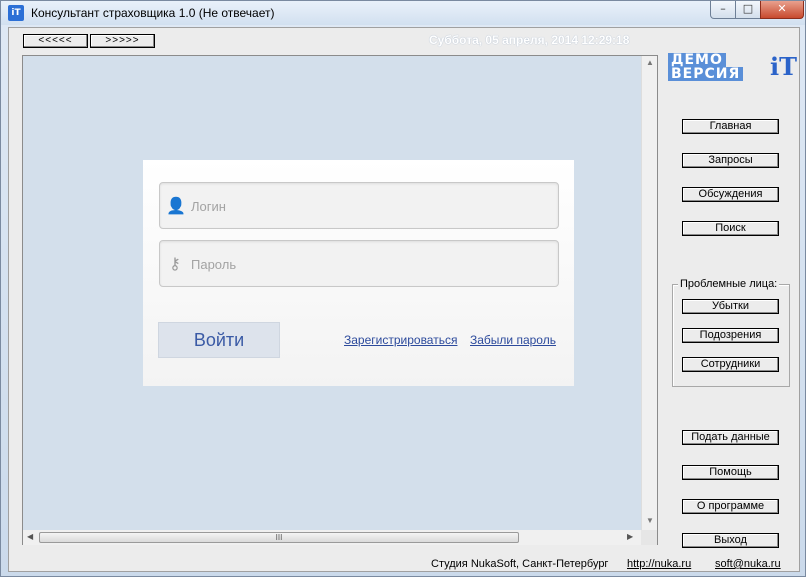 Image resolution: width=806 pixels, height=577 pixels. What do you see at coordinates (400, 340) in the screenshot?
I see `register-link: Зарегистрироваться` at bounding box center [400, 340].